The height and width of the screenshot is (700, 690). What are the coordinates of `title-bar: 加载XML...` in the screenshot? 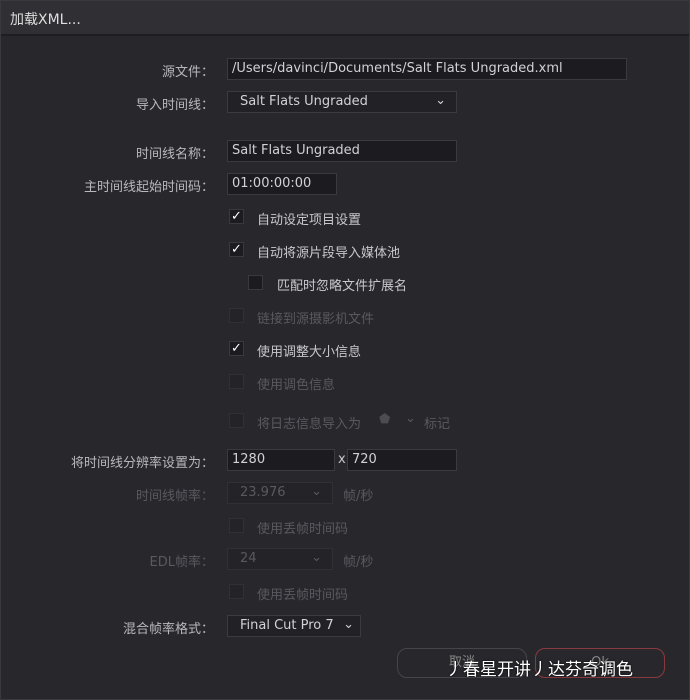 It's located at (345, 18).